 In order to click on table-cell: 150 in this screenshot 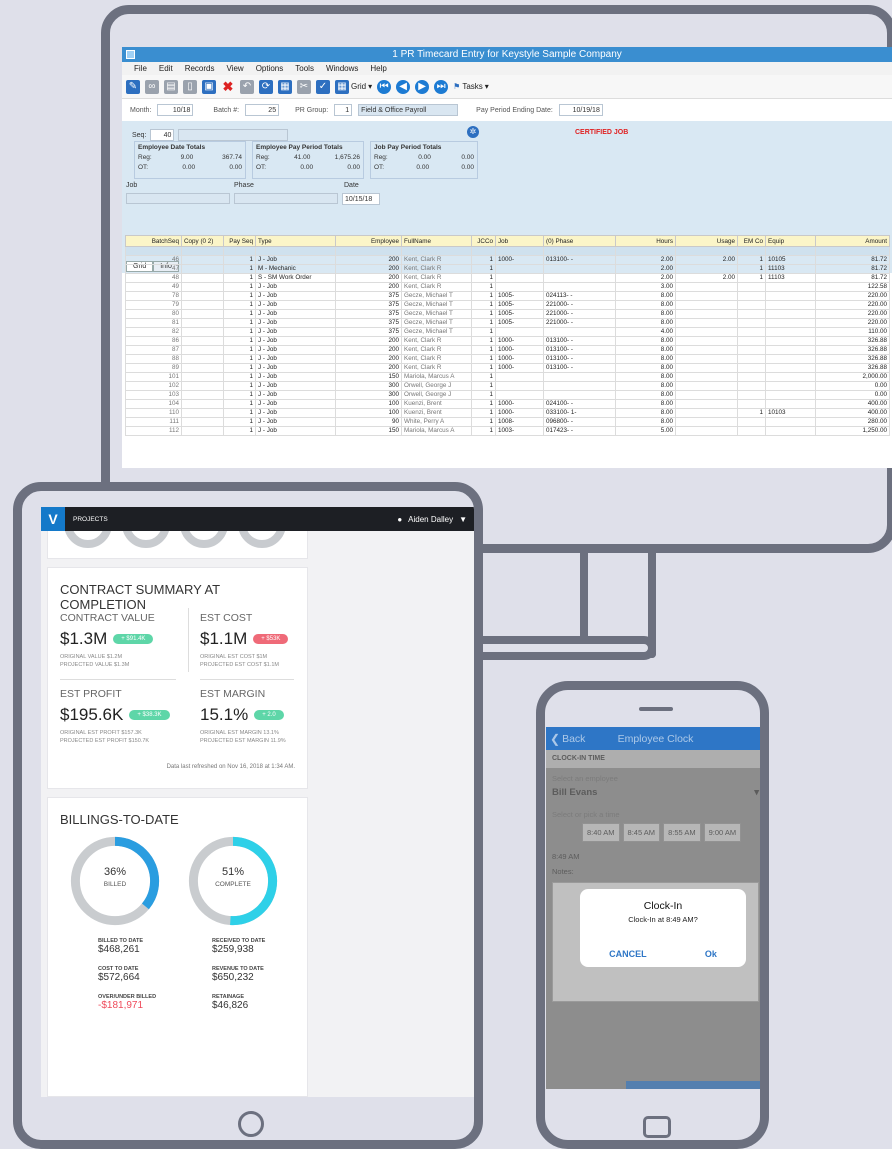, I will do `click(368, 431)`.